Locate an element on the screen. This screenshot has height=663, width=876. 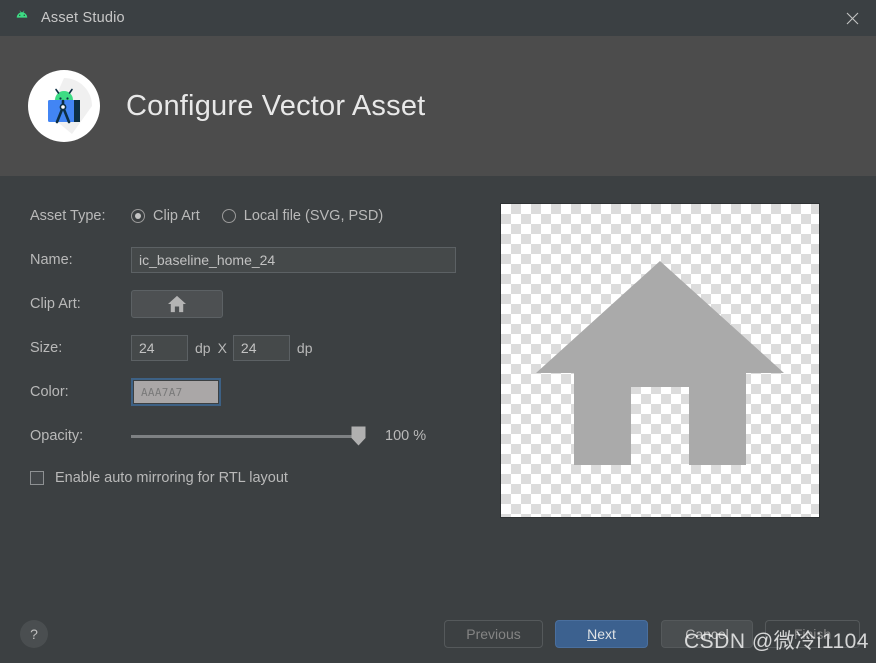
size-width-input: 24 is located at coordinates (159, 348).